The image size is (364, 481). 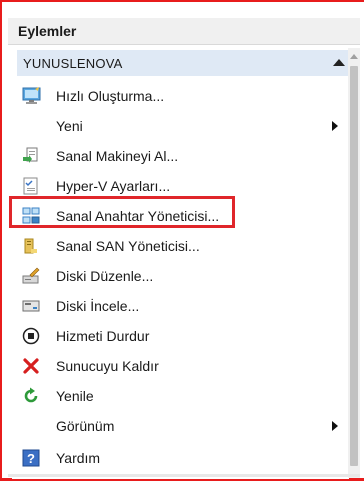 What do you see at coordinates (184, 63) in the screenshot?
I see `section-header-server: YUNUSLENOVA` at bounding box center [184, 63].